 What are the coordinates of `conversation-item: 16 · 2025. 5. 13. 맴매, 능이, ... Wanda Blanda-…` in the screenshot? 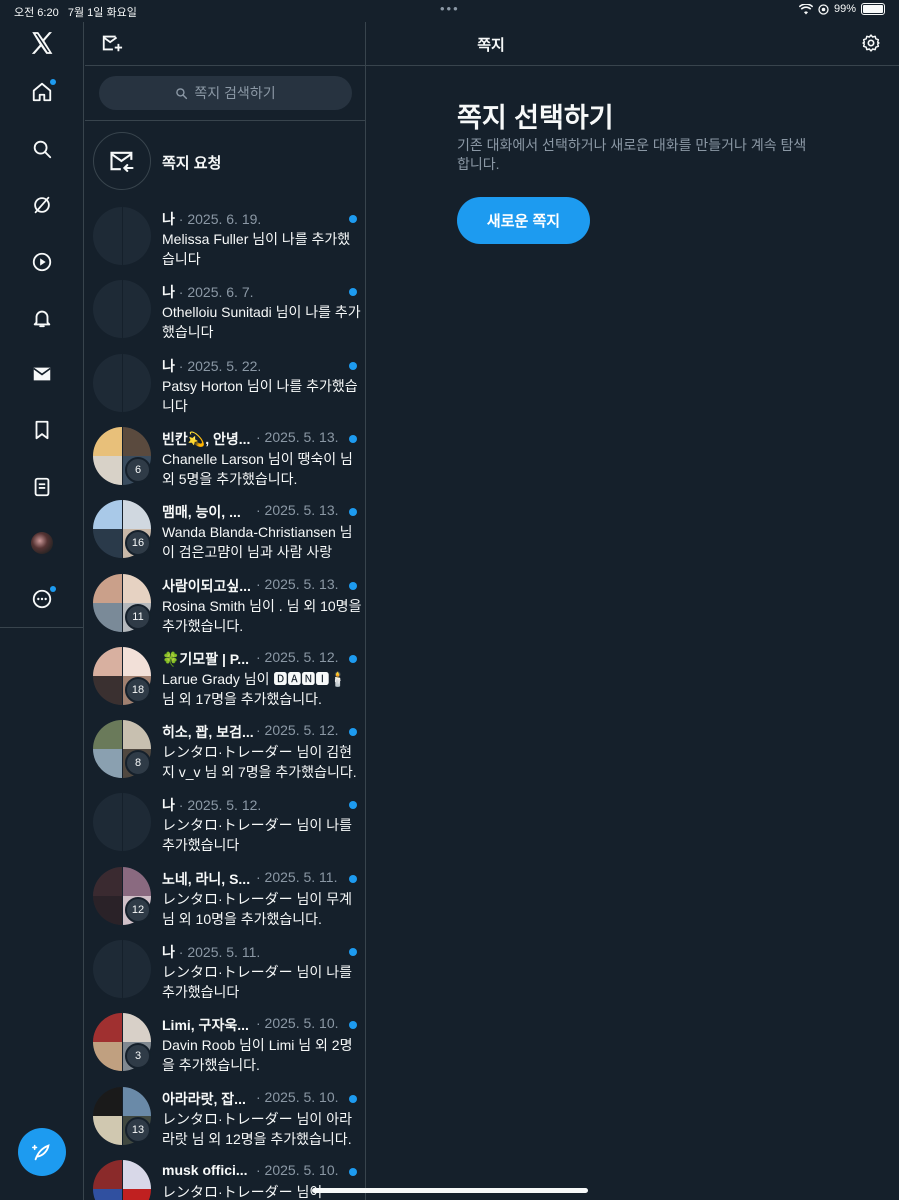 It's located at (225, 532).